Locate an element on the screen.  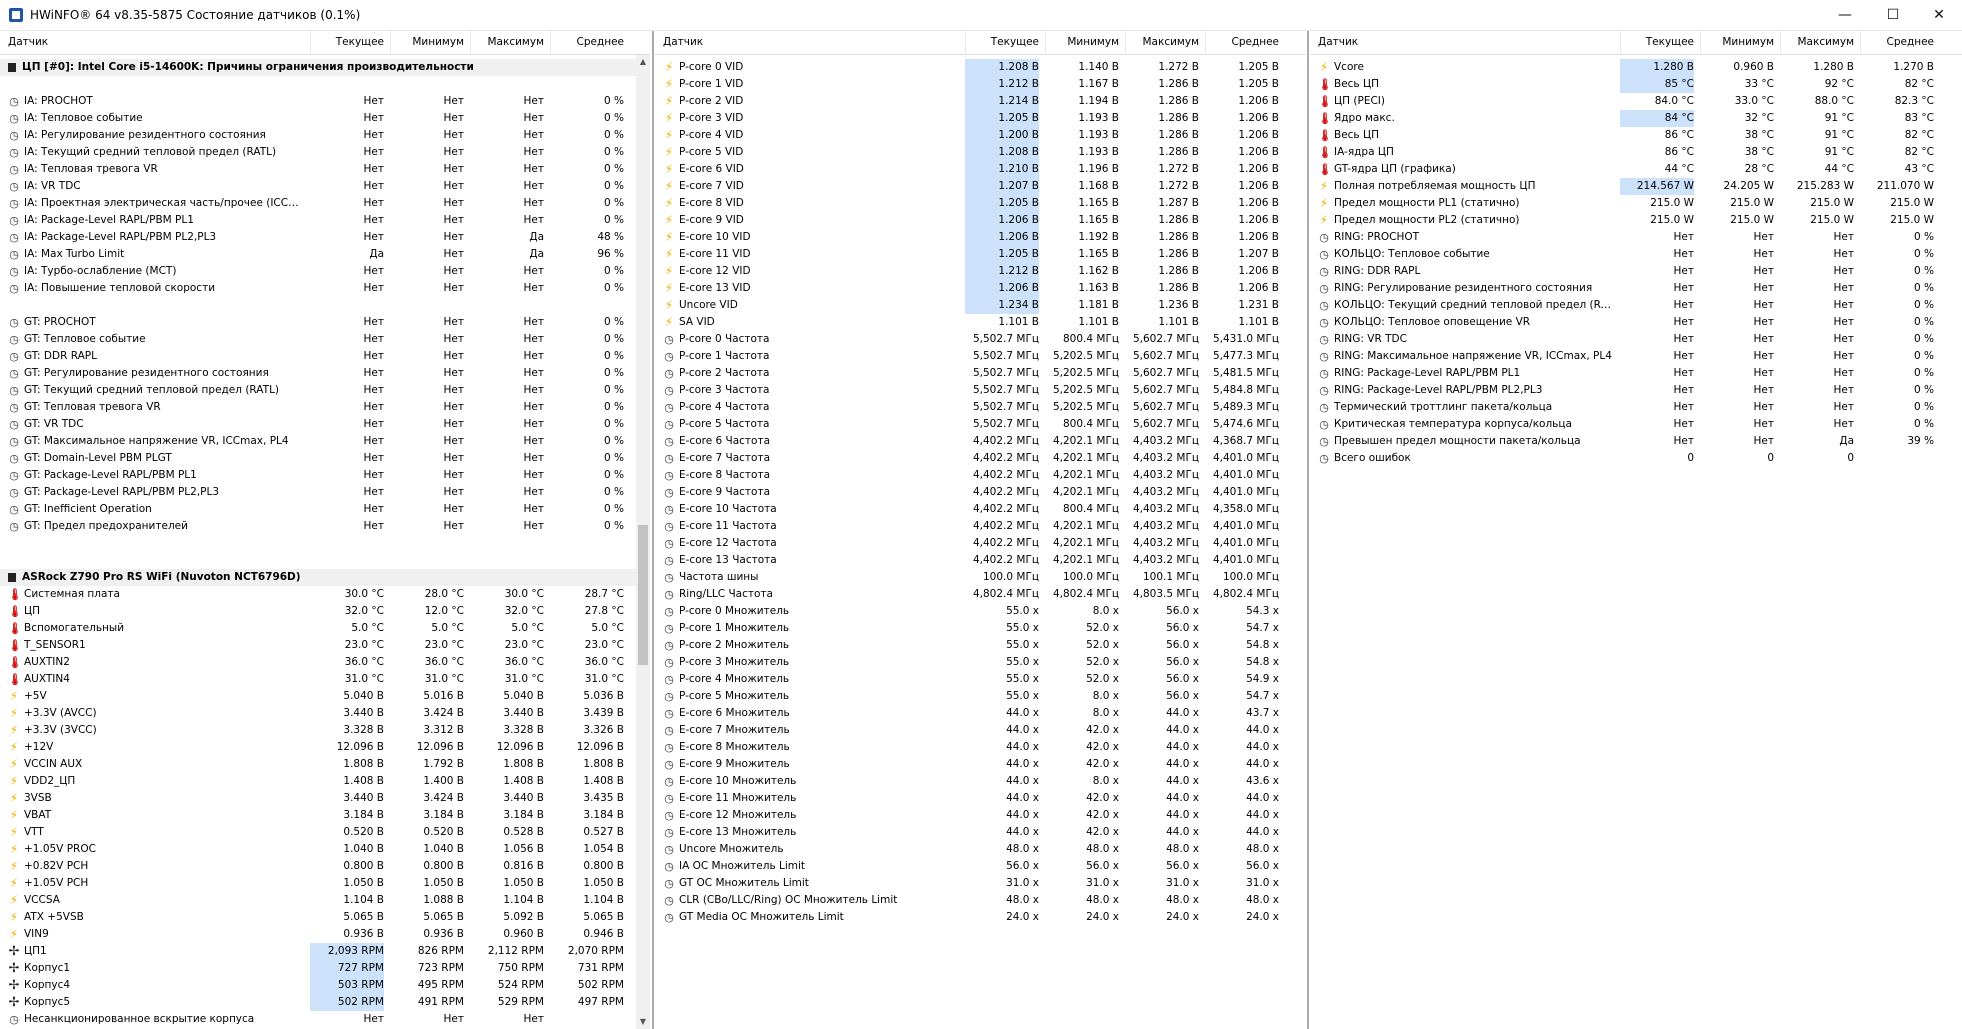
sensor-row: ⚡ +5V 5.040 В 5.016 В 5.040 В 5.036 В is located at coordinates (318, 696).